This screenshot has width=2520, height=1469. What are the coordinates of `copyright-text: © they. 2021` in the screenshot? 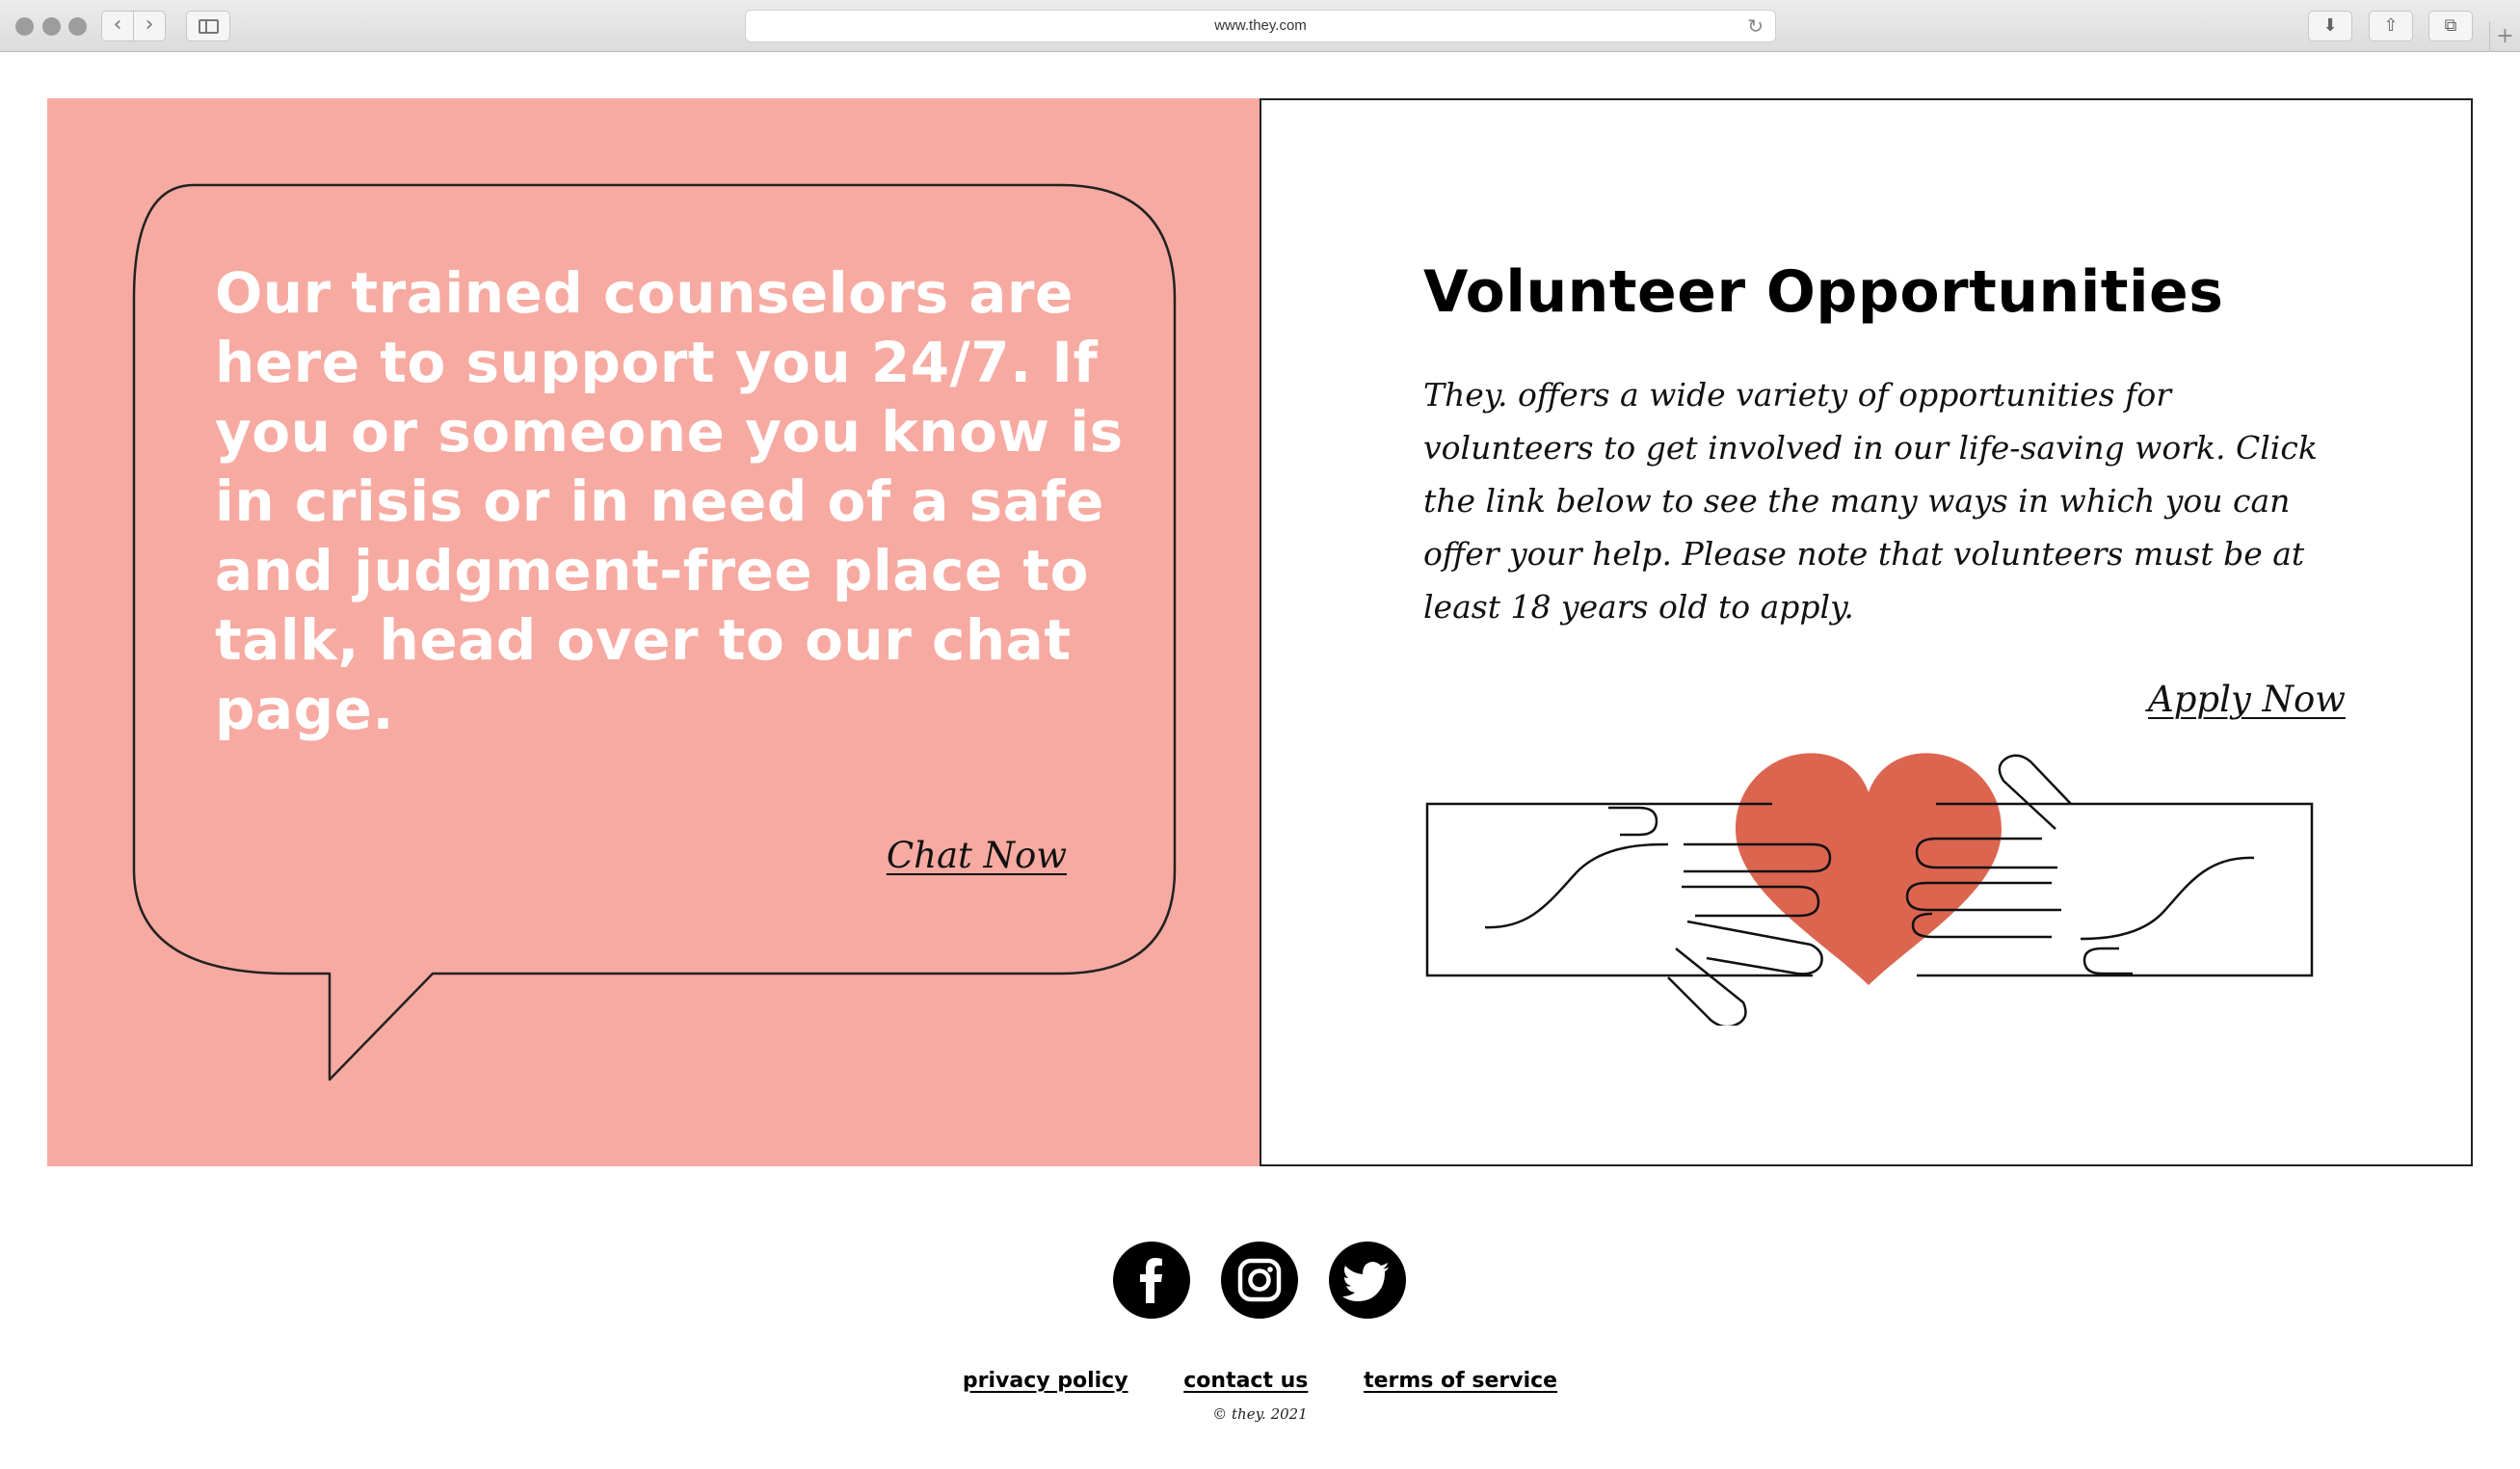 It's located at (1260, 1414).